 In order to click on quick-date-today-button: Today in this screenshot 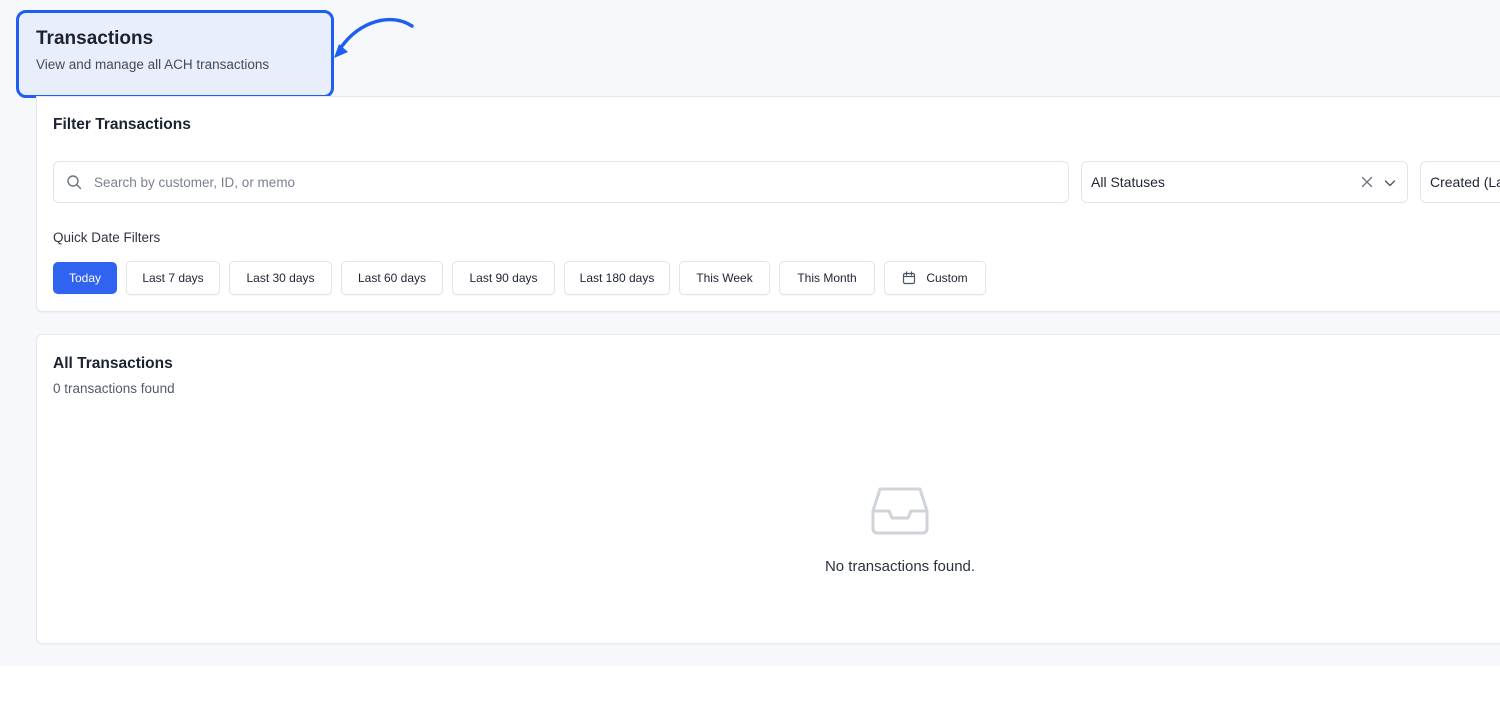, I will do `click(85, 278)`.